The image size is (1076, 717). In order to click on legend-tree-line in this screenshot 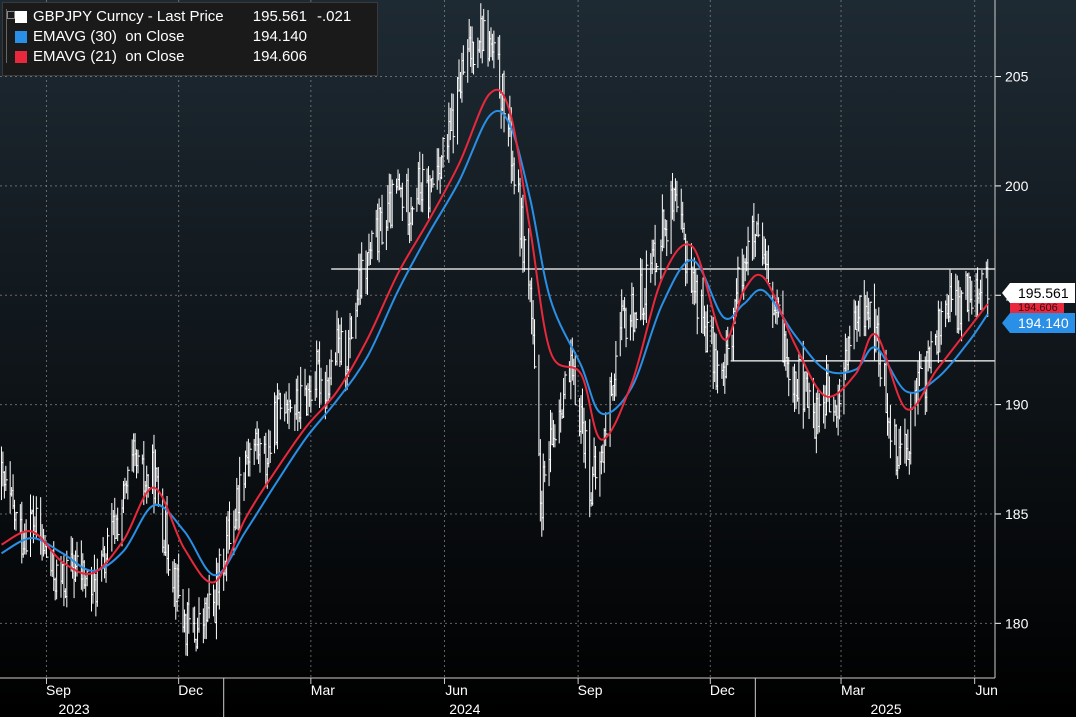, I will do `click(10, 36)`.